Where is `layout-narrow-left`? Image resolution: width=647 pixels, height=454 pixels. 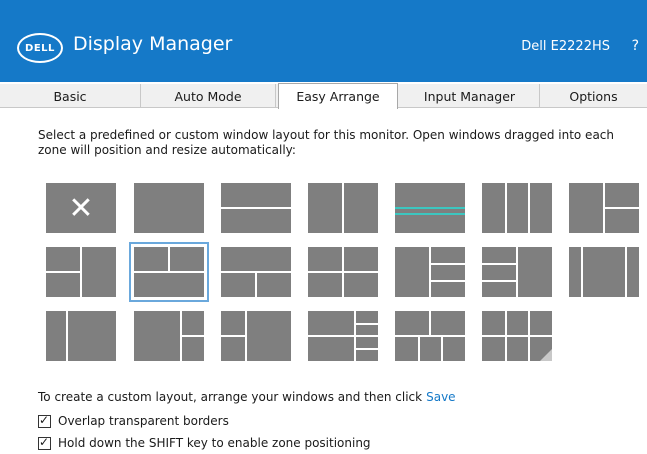
layout-narrow-left is located at coordinates (81, 336).